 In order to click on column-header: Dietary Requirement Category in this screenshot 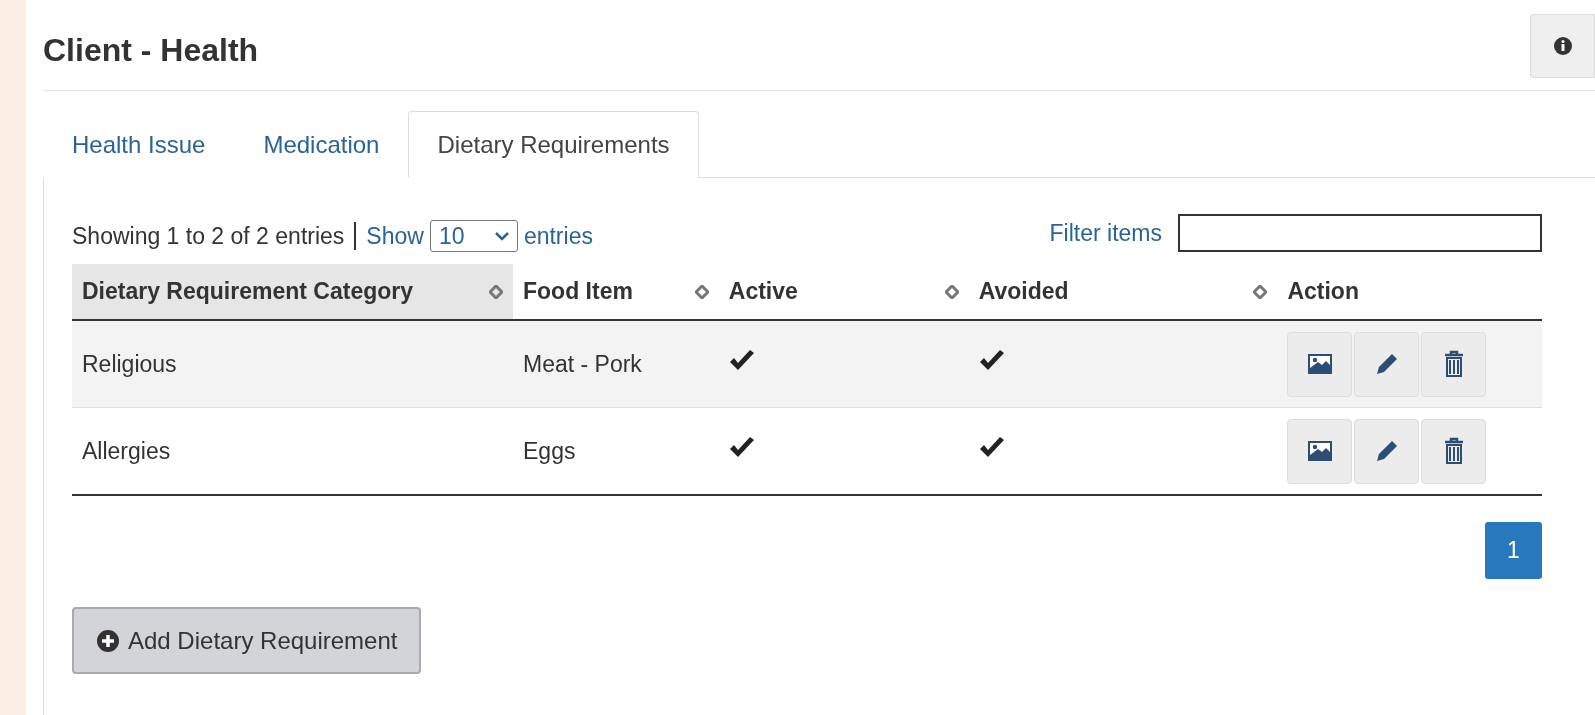, I will do `click(292, 292)`.